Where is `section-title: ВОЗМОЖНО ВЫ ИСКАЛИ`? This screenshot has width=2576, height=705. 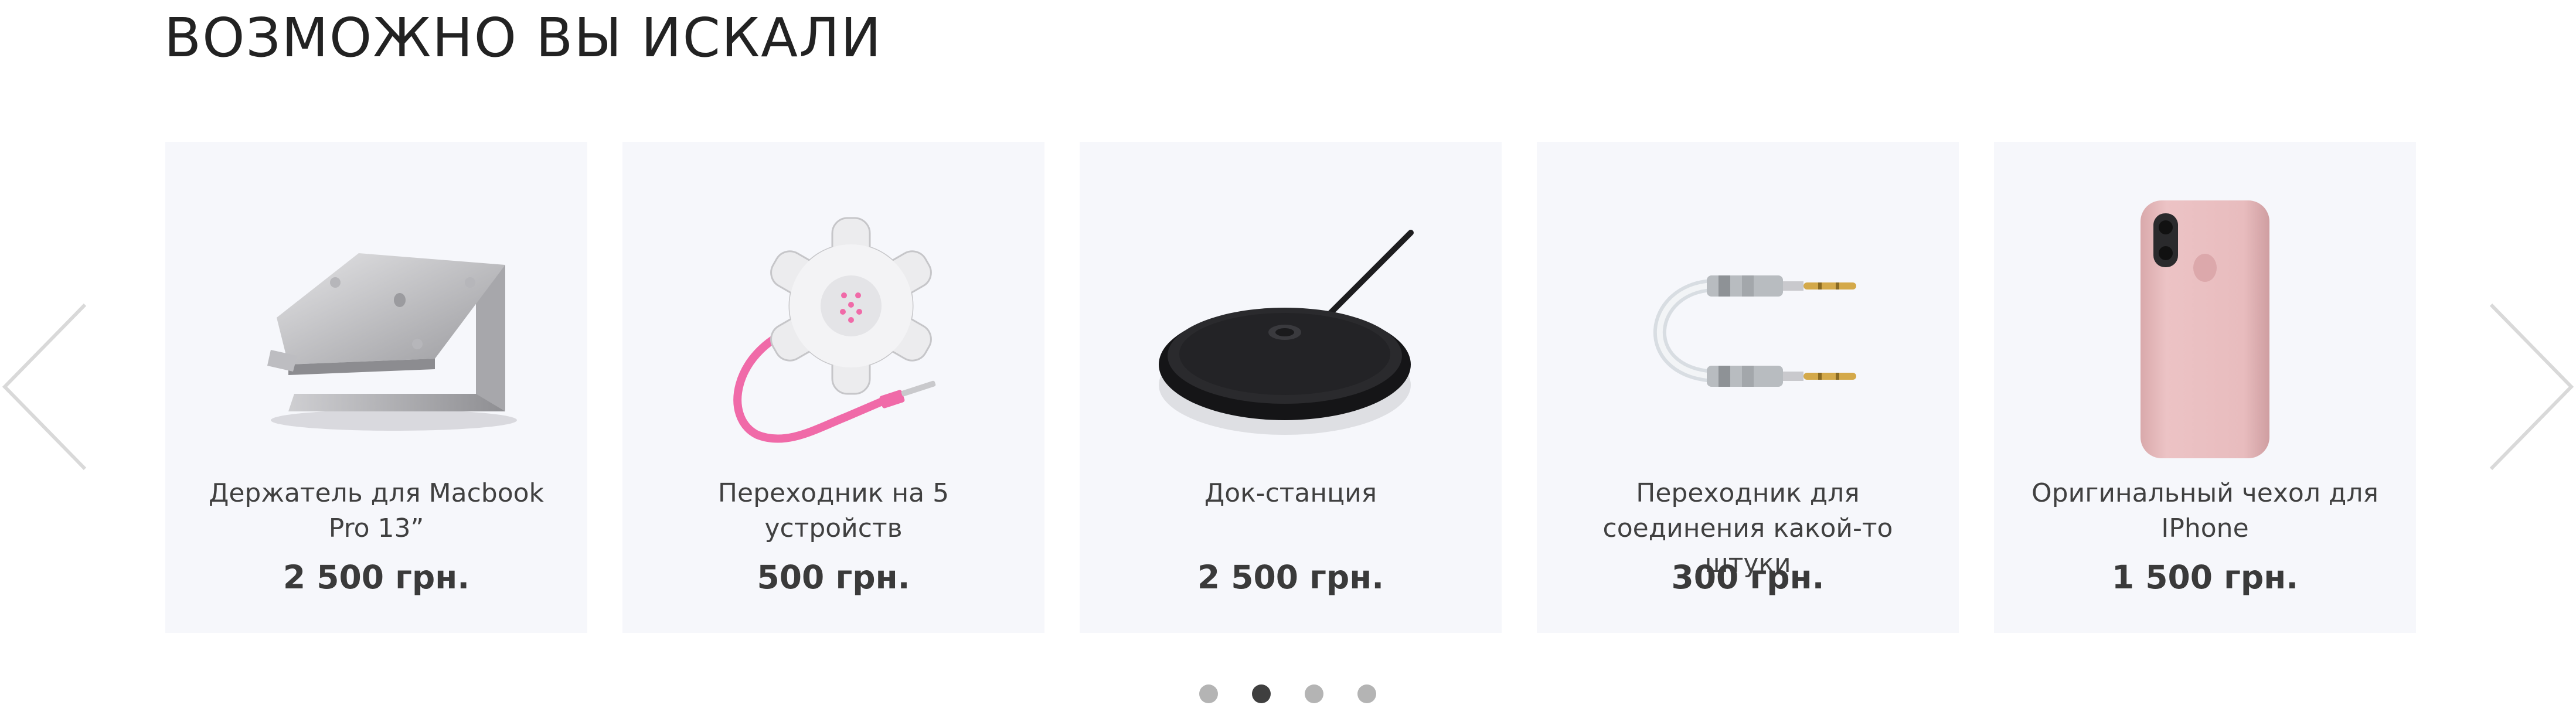
section-title: ВОЗМОЖНО ВЫ ИСКАЛИ is located at coordinates (523, 37).